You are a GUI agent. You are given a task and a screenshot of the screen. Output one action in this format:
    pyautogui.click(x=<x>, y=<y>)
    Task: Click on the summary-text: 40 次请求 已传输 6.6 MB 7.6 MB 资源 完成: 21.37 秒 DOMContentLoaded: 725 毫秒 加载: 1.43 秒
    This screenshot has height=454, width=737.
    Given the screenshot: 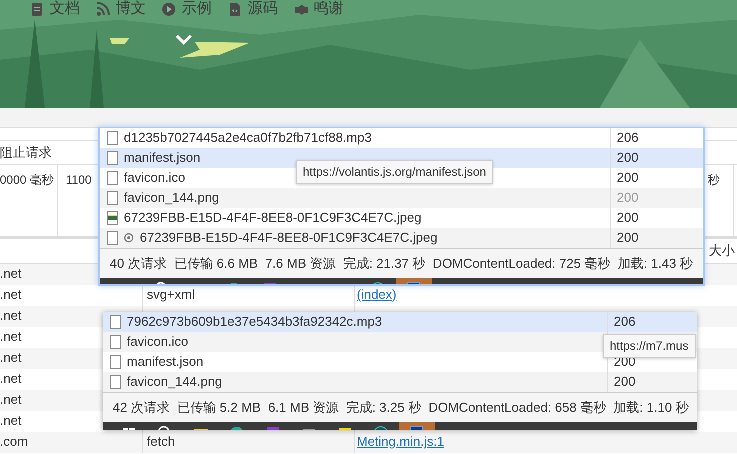 What is the action you would take?
    pyautogui.click(x=402, y=263)
    